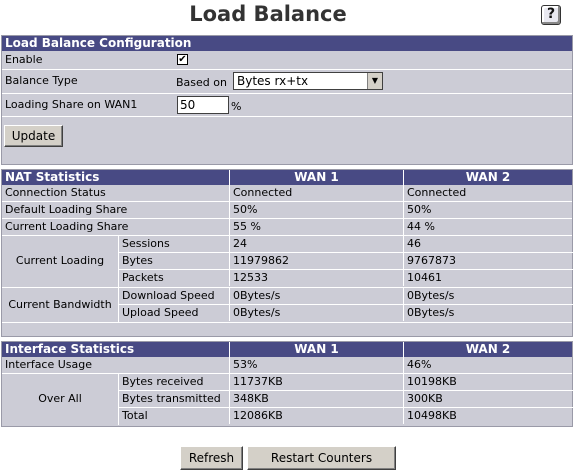 This screenshot has height=473, width=576. Describe the element at coordinates (374, 81) in the screenshot. I see `chevron-down-icon: ▼` at that location.